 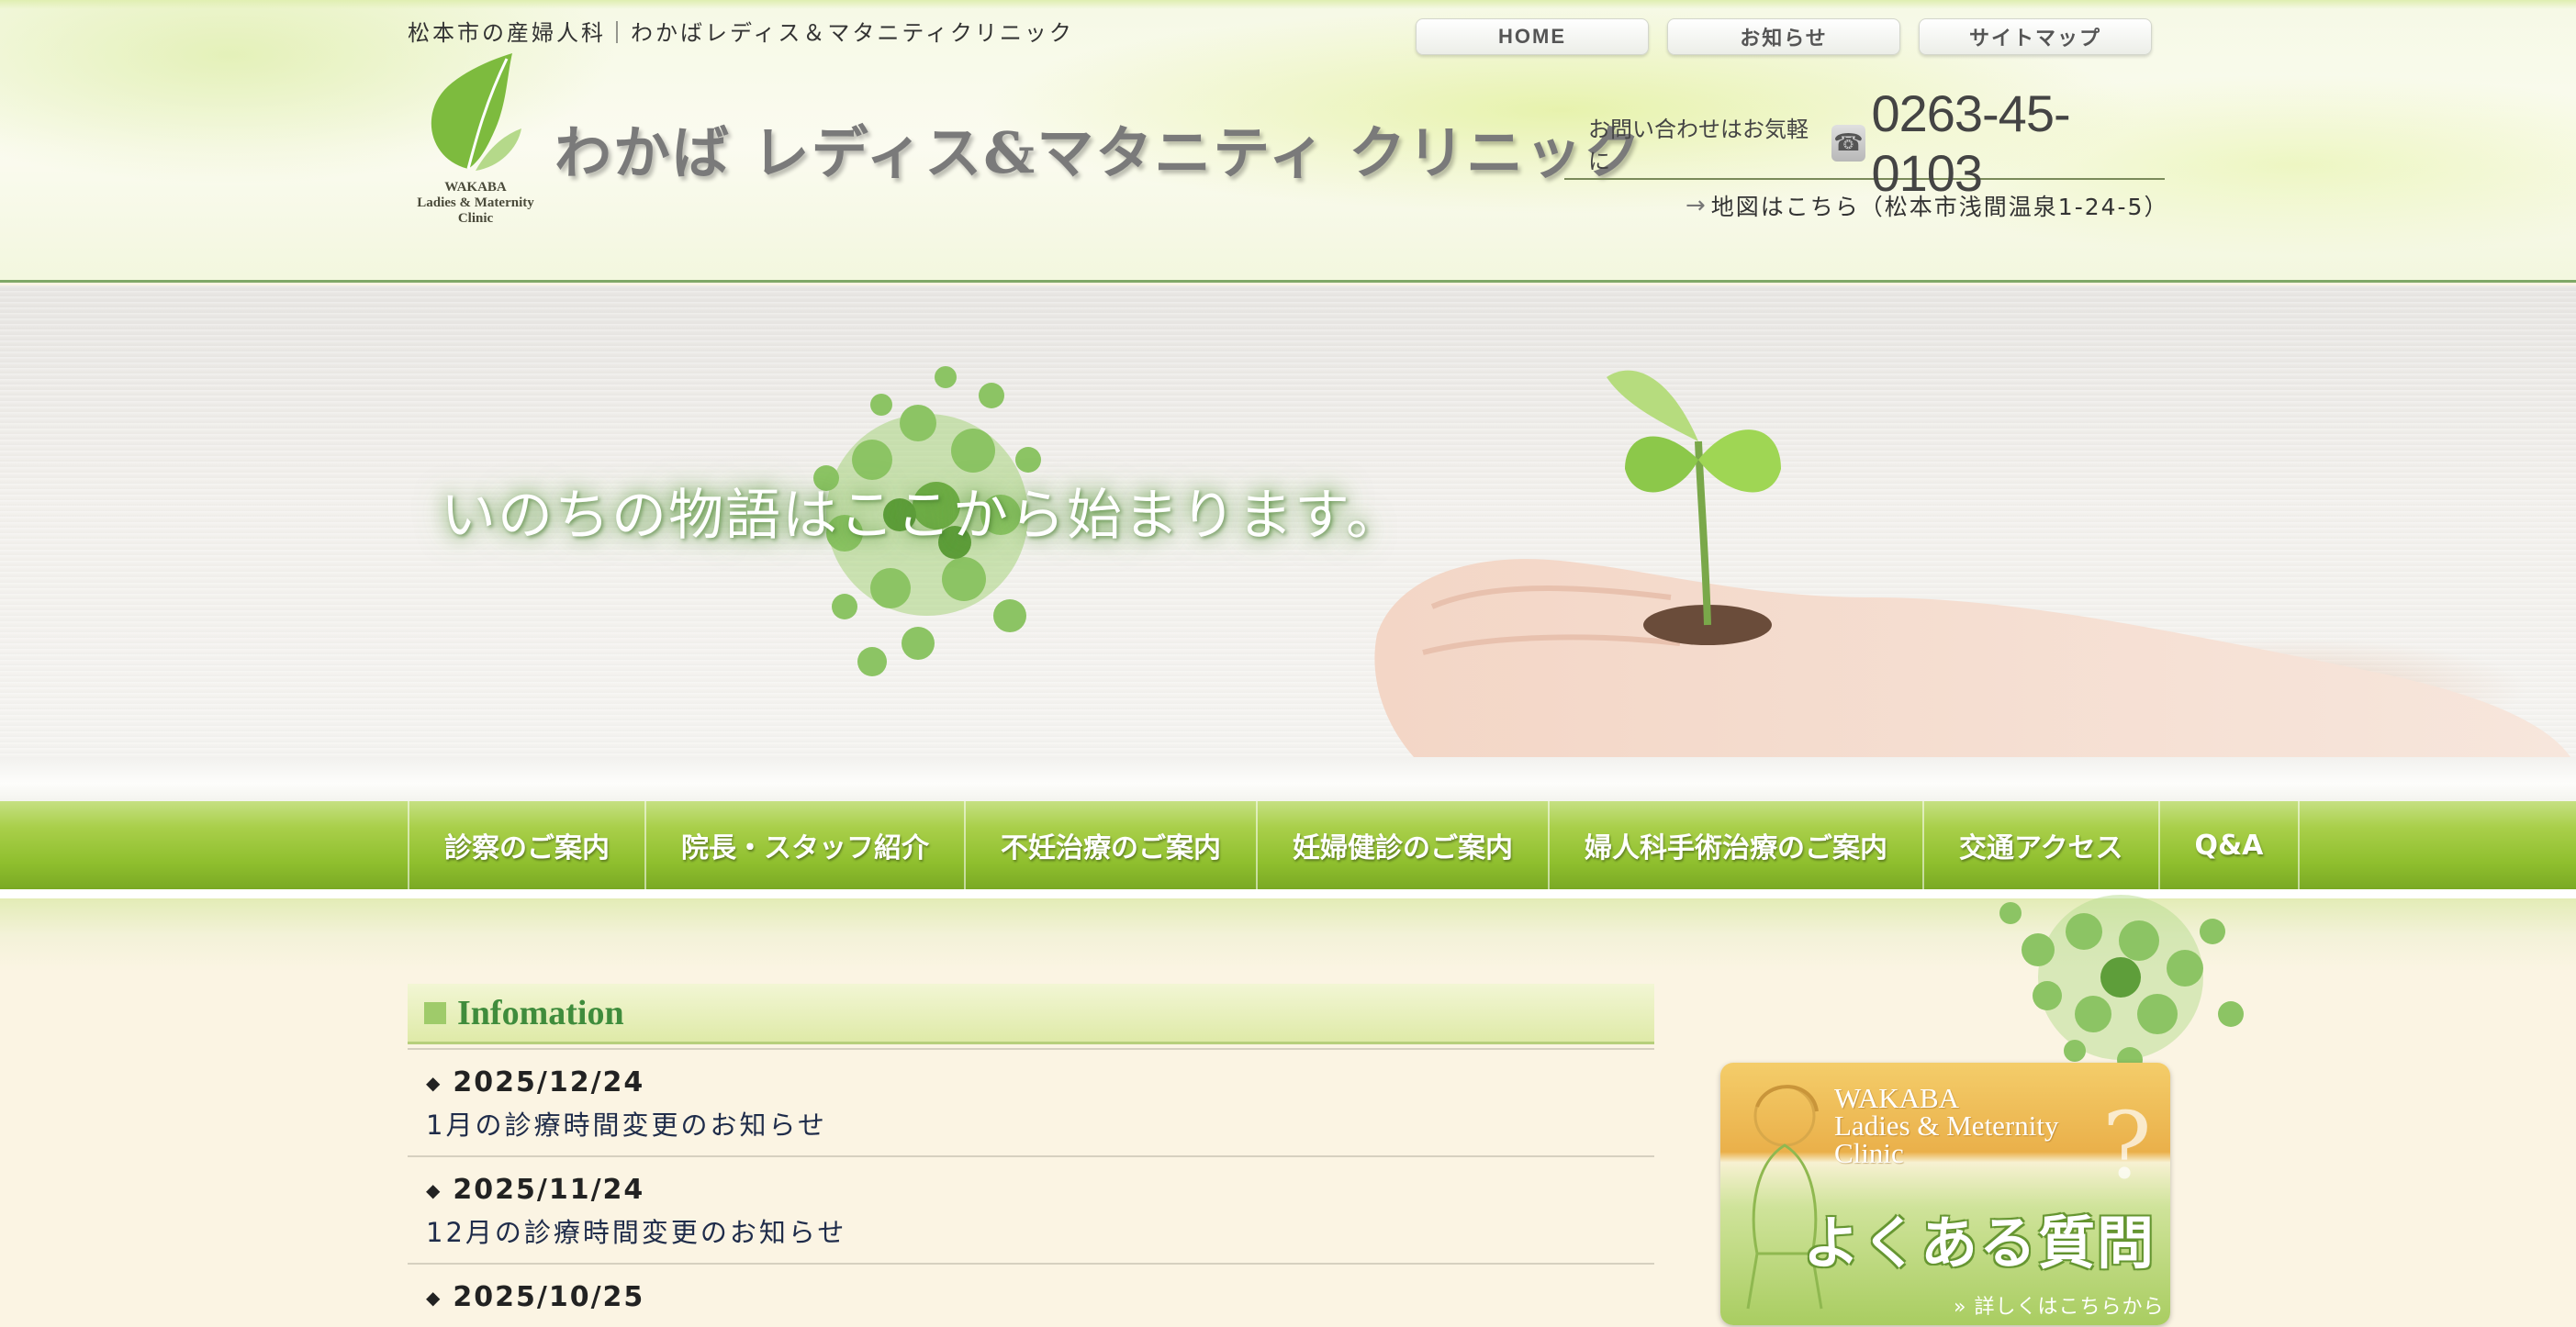 I want to click on news-link: 1月の診療時間変更のお知らせ, so click(x=1031, y=1124).